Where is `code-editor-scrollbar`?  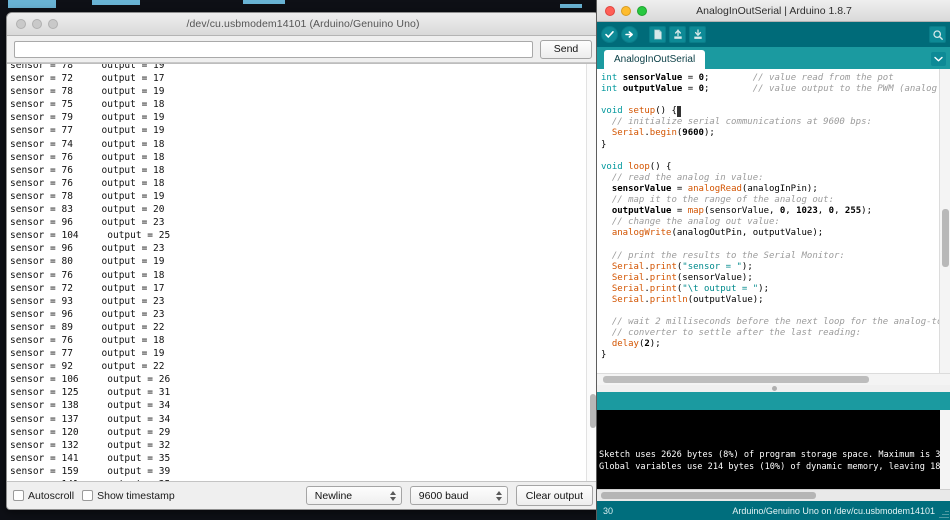 code-editor-scrollbar is located at coordinates (944, 221).